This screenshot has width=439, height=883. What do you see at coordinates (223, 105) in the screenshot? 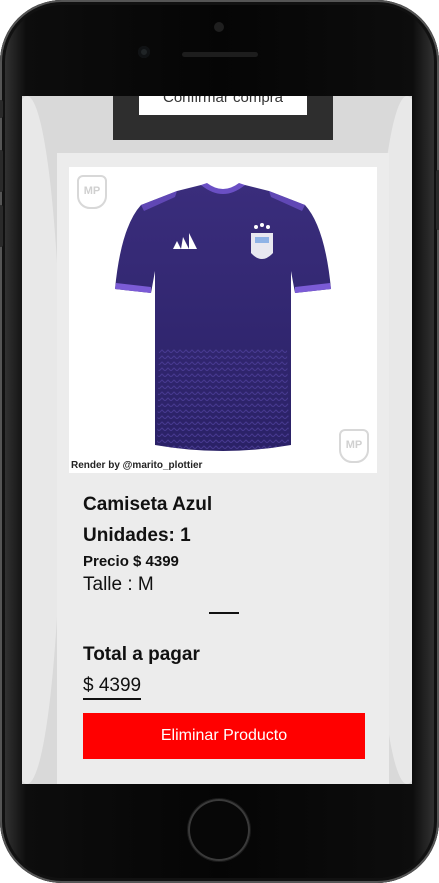
I see `confirm-purchase-button: Confirmar compra` at bounding box center [223, 105].